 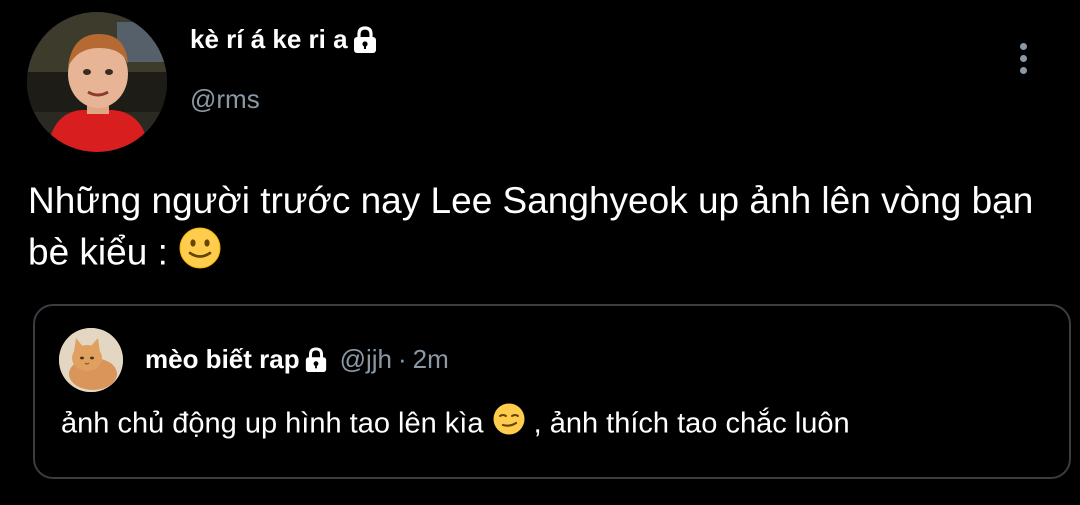 I want to click on quoted-author-avatar, so click(x=91, y=360).